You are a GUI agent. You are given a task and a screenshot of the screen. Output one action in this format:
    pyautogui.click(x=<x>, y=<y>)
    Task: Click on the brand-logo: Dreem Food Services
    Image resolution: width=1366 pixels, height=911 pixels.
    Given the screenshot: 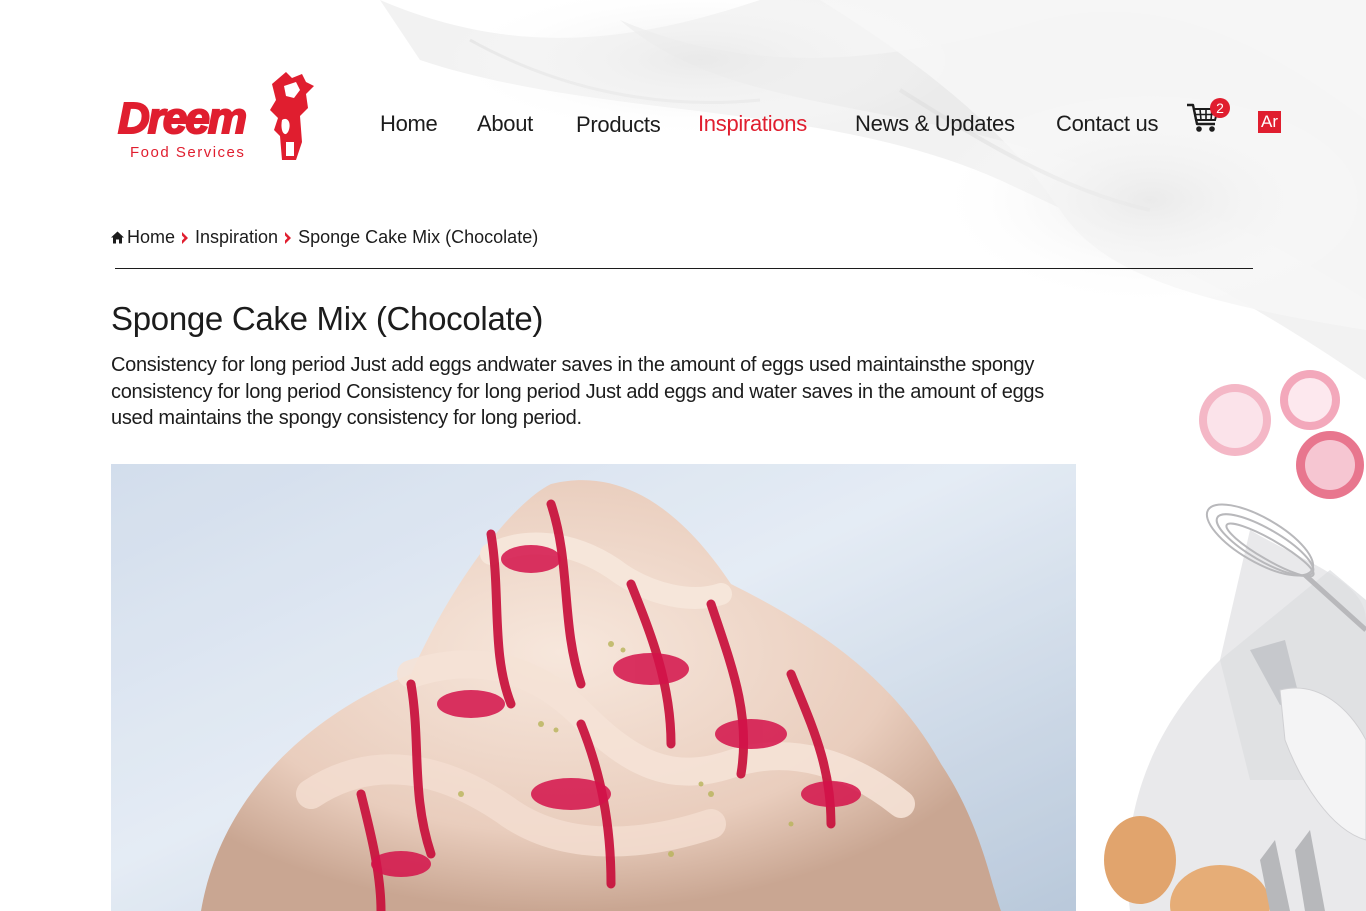 What is the action you would take?
    pyautogui.click(x=218, y=118)
    